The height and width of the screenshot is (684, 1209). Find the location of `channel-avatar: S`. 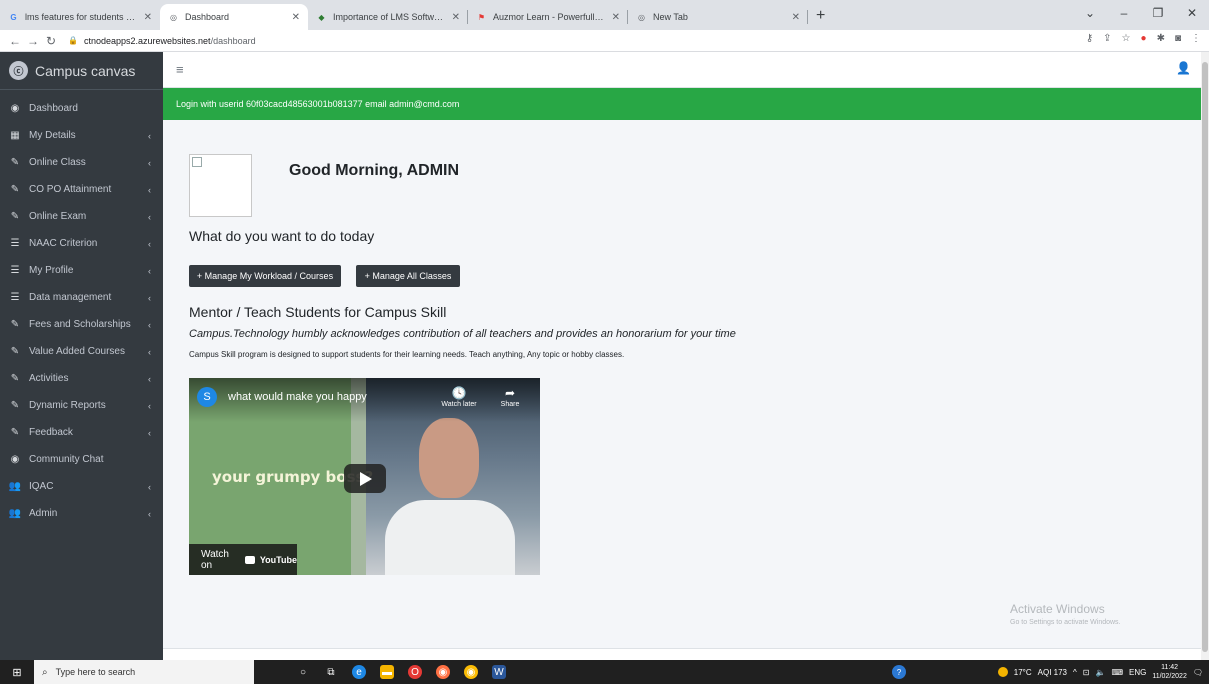

channel-avatar: S is located at coordinates (207, 397).